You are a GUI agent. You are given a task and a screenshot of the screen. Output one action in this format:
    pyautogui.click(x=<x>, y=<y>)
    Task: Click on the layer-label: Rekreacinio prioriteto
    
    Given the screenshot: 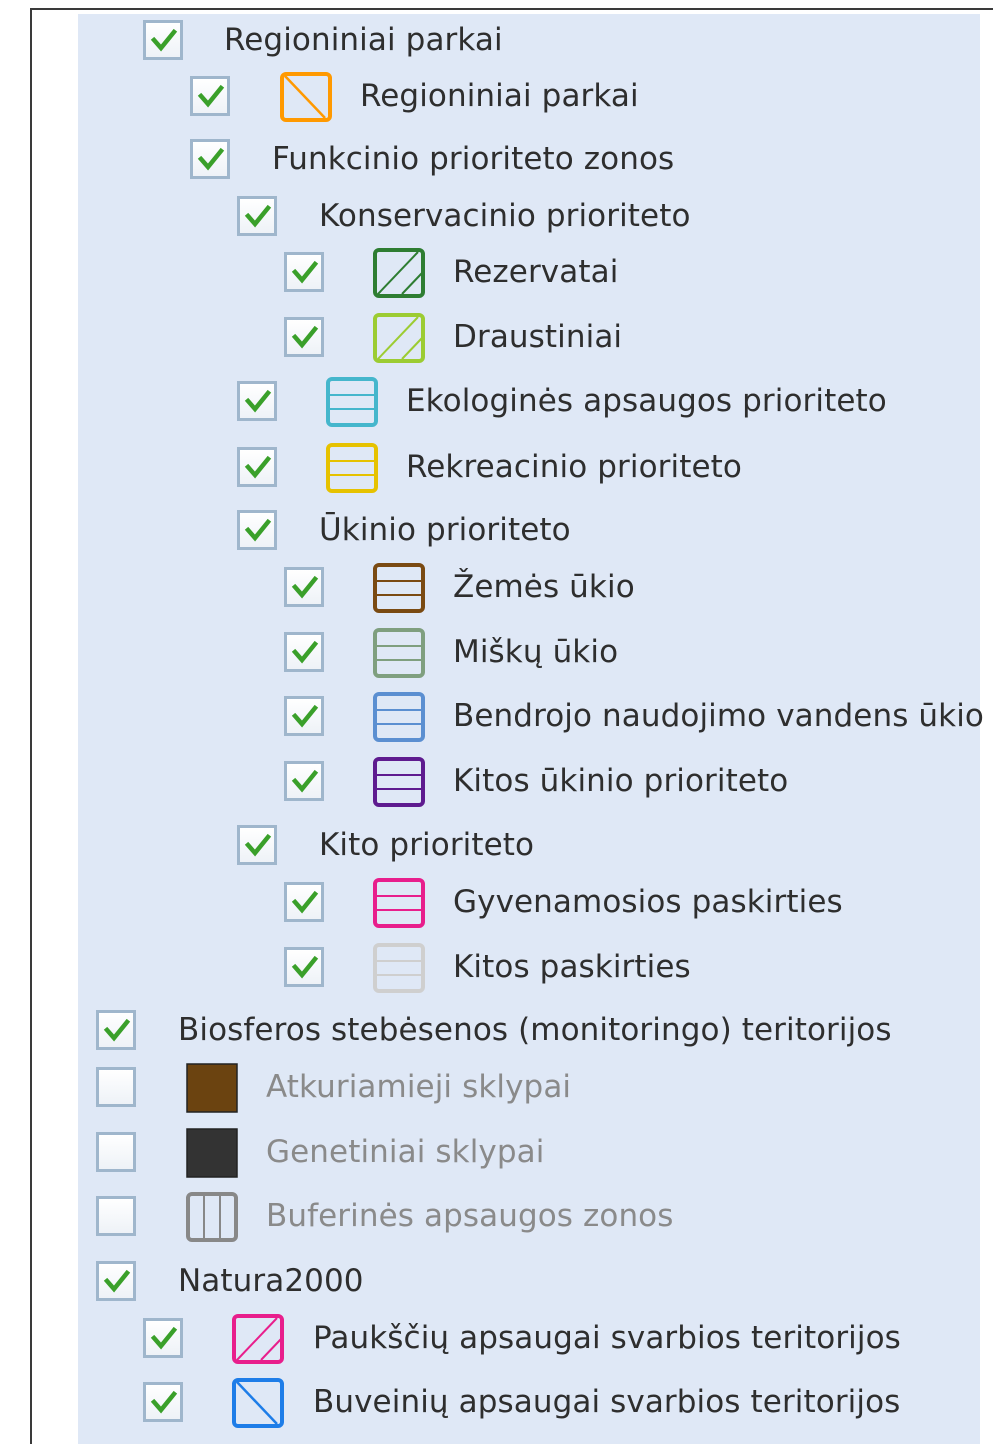 What is the action you would take?
    pyautogui.click(x=574, y=467)
    